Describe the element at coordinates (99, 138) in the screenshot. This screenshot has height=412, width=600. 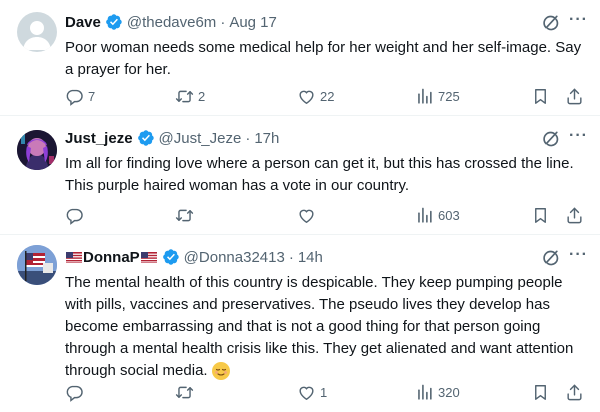
I see `display-name: Just_jeze` at that location.